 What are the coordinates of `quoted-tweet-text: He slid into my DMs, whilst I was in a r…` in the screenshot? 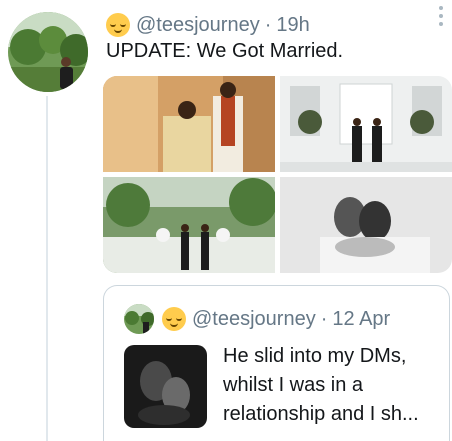 It's located at (334, 385).